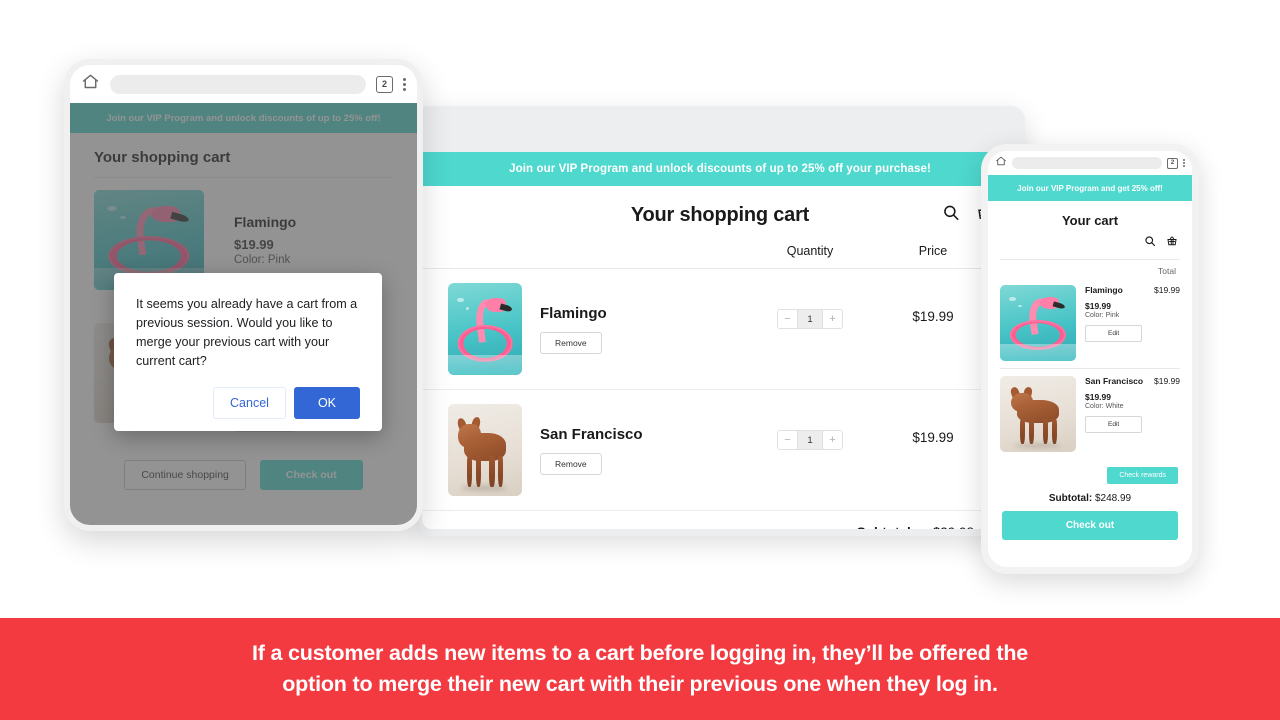  I want to click on product-cell: Flamingo Remove, so click(634, 318).